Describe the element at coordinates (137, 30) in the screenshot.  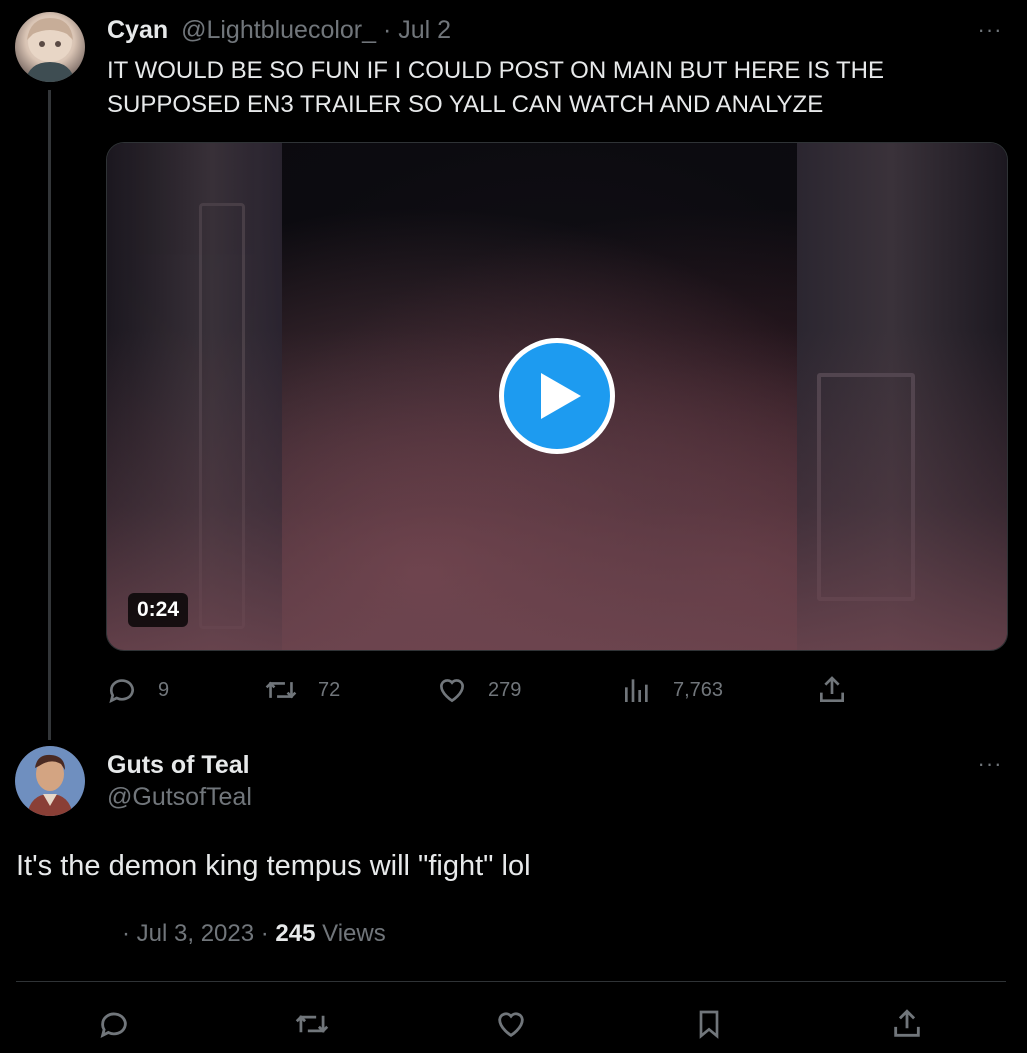
I see `tweet1-author-name: Cyan` at that location.